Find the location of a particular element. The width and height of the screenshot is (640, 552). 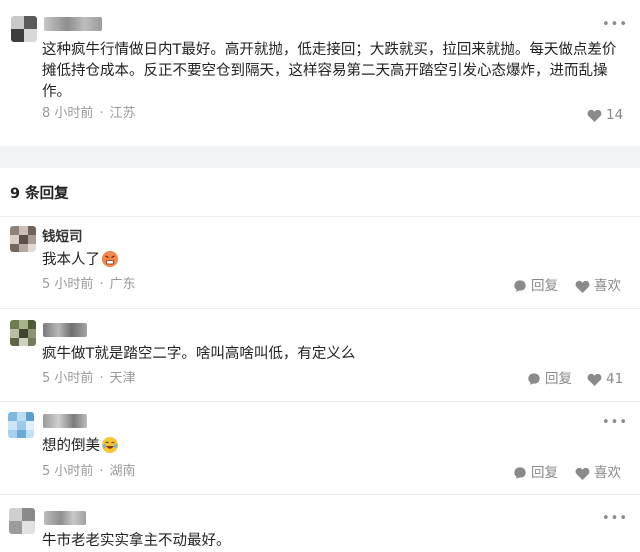

reply-text: 我本人了 is located at coordinates (80, 260).